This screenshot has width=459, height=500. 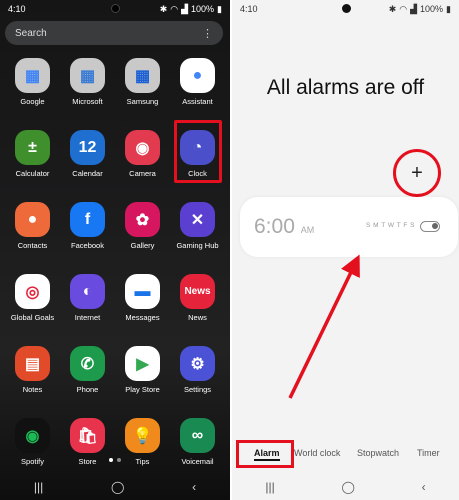 I want to click on app-gallery: ✿ Gallery, so click(x=143, y=226).